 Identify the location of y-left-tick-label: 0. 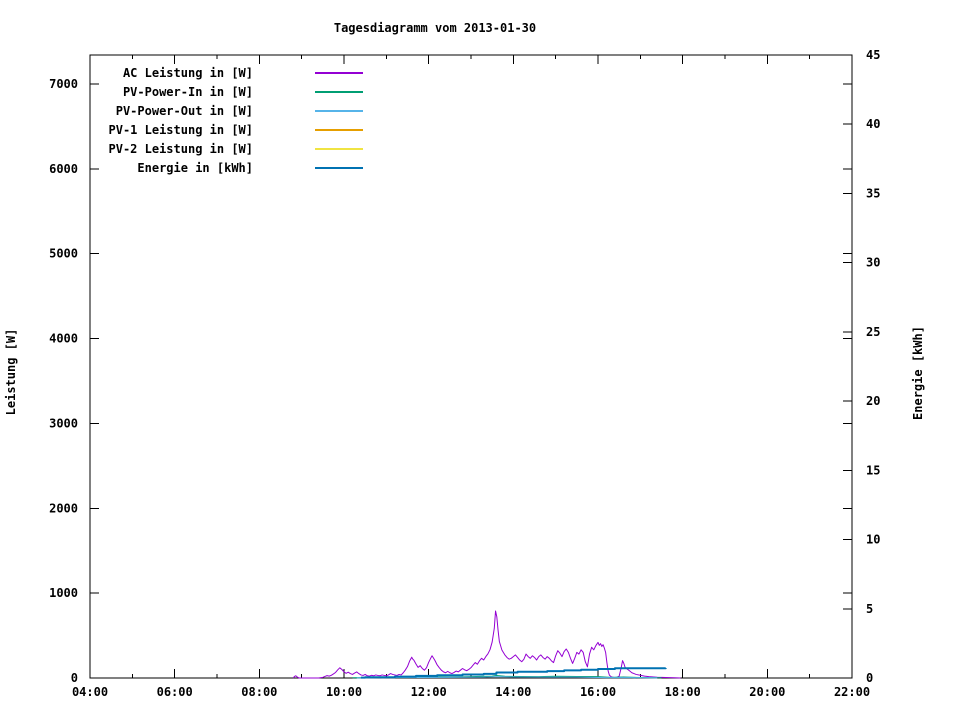
(74, 678).